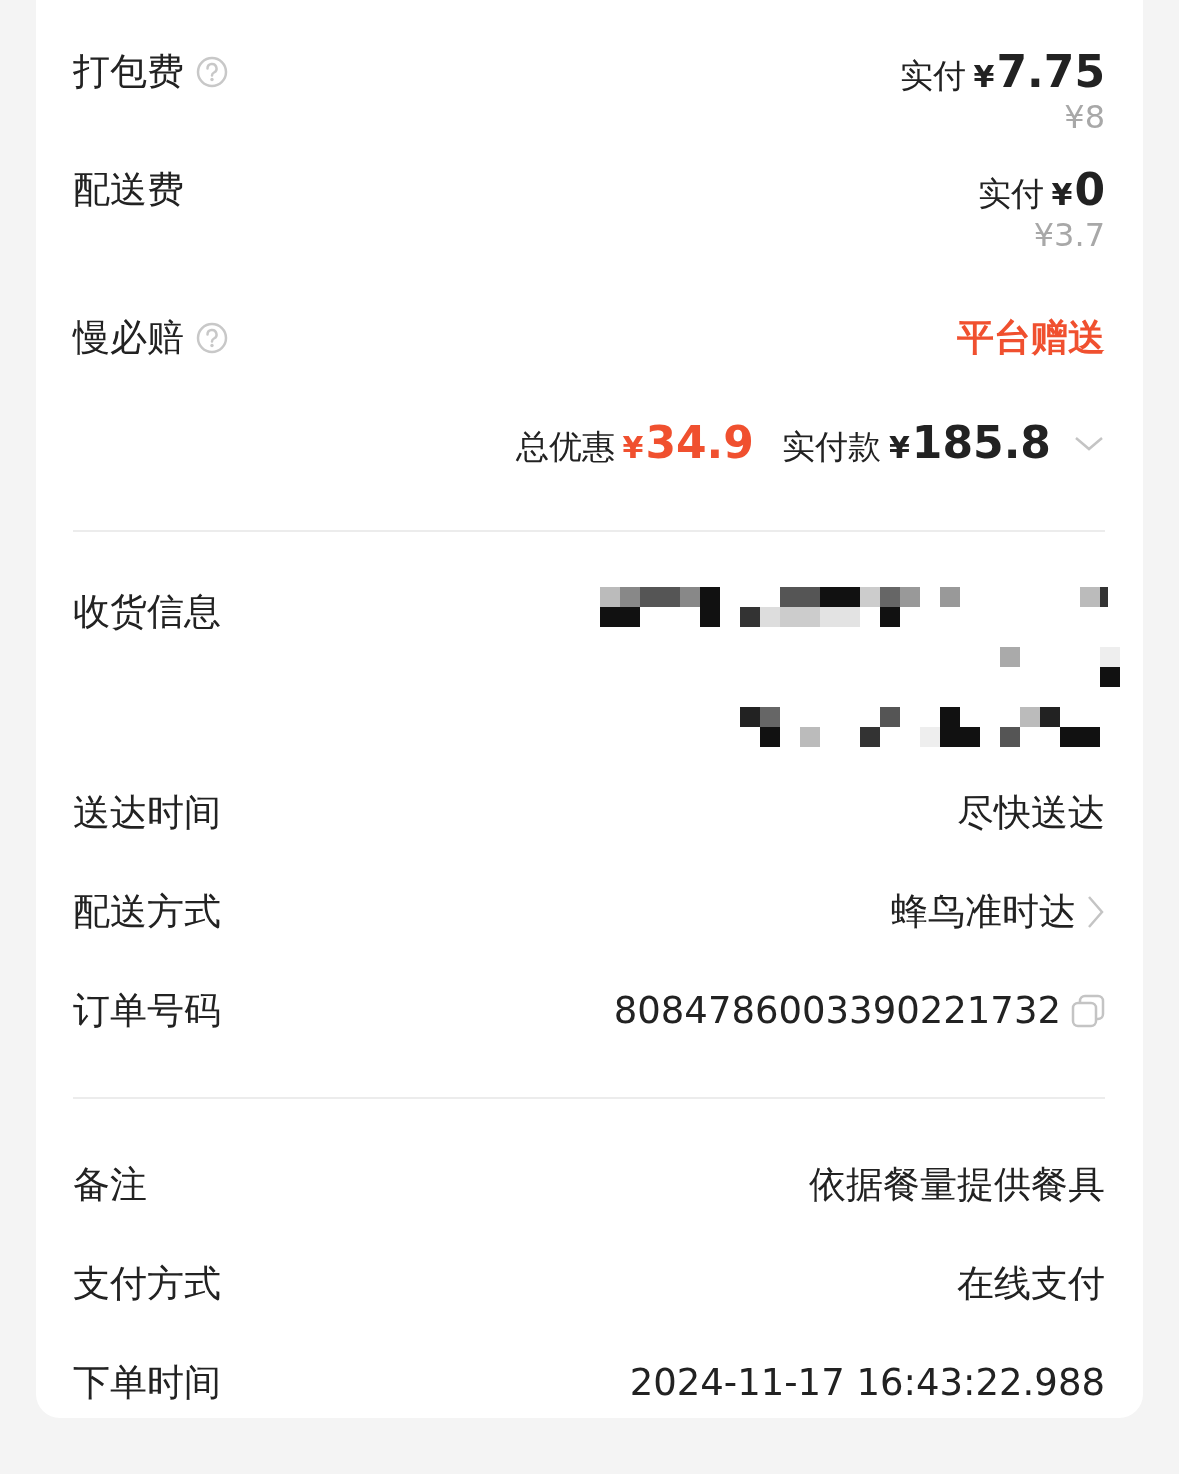  Describe the element at coordinates (1095, 912) in the screenshot. I see `chevron-right-icon` at that location.